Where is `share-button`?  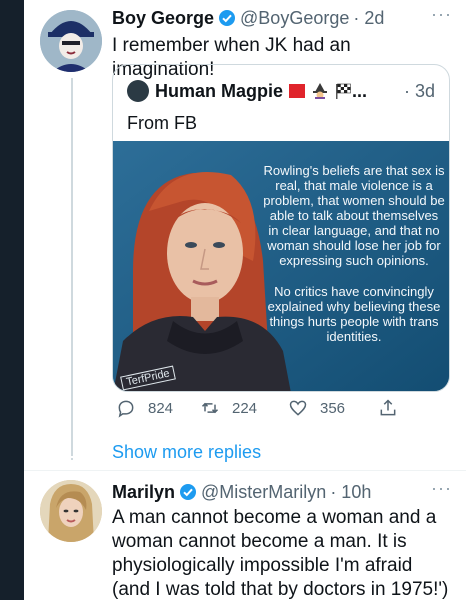
share-button is located at coordinates (394, 408).